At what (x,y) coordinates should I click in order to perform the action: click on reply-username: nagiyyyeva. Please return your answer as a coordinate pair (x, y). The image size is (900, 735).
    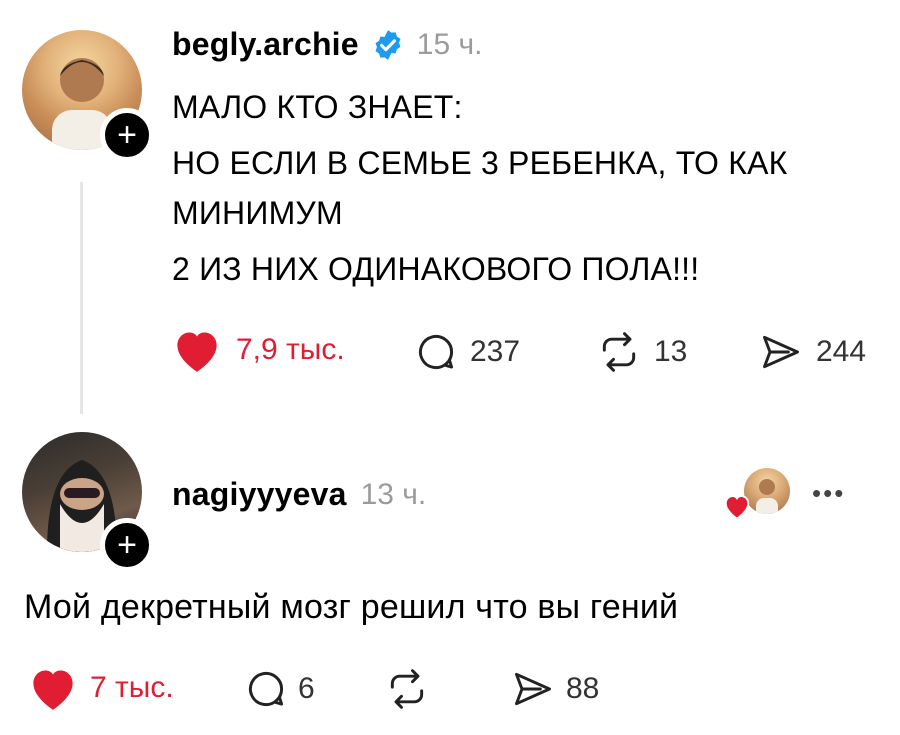
    Looking at the image, I should click on (259, 494).